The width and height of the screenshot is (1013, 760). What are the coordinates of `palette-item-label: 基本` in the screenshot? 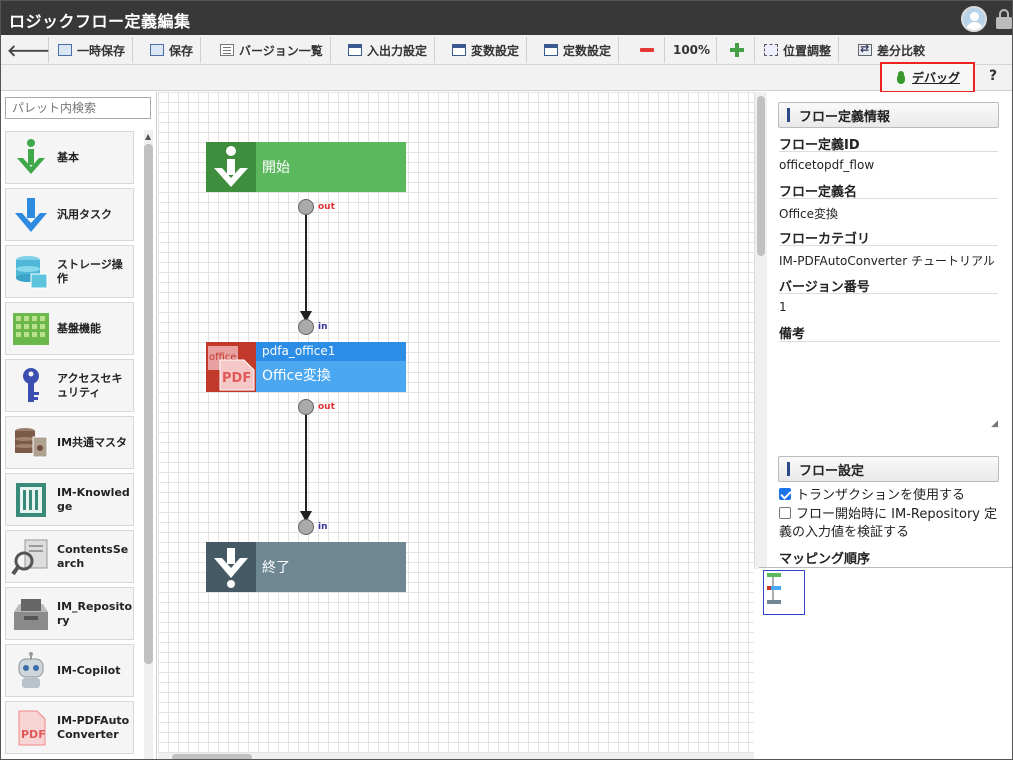 It's located at (68, 157).